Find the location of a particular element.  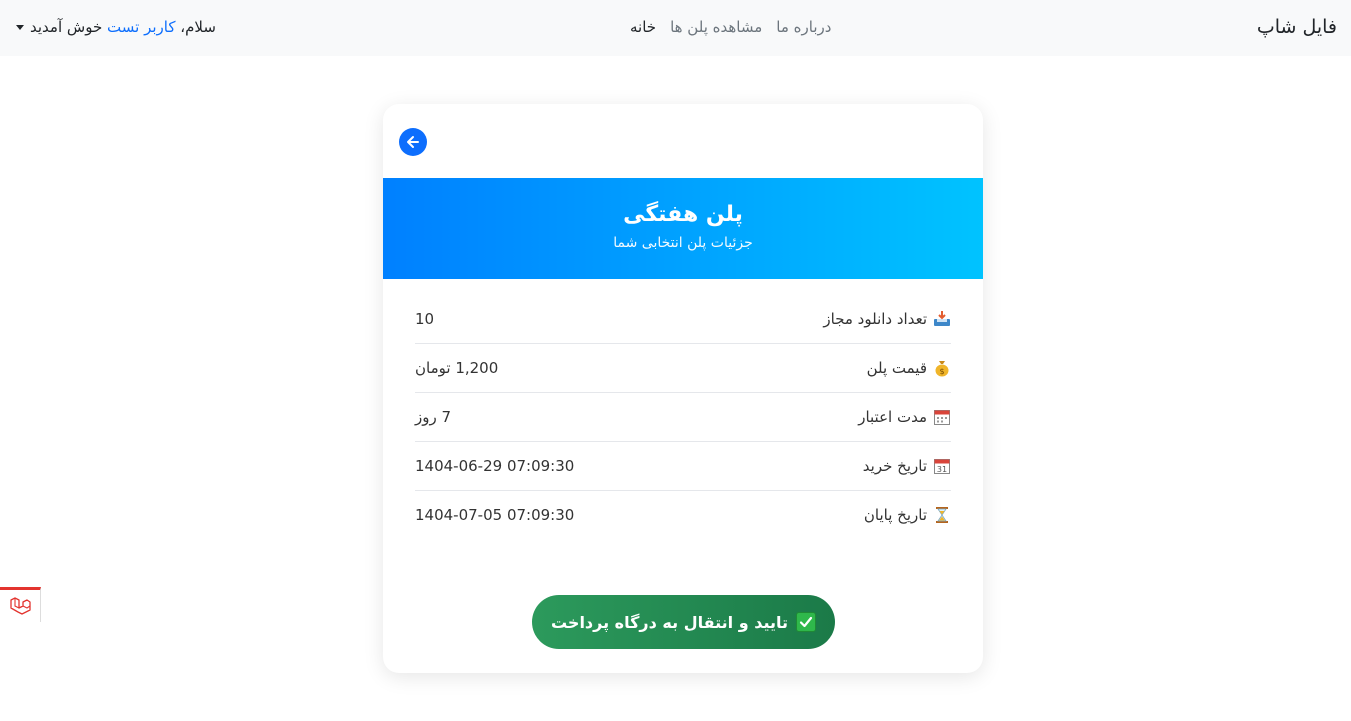

laravel-logo-icon is located at coordinates (20, 606).